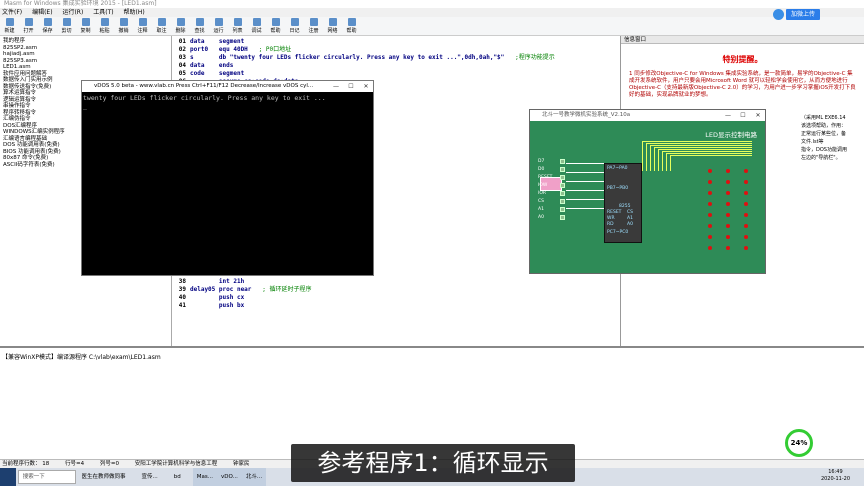 This screenshot has width=864, height=486. What do you see at coordinates (46, 477) in the screenshot?
I see `taskbar-search-box: 搜索一下` at bounding box center [46, 477].